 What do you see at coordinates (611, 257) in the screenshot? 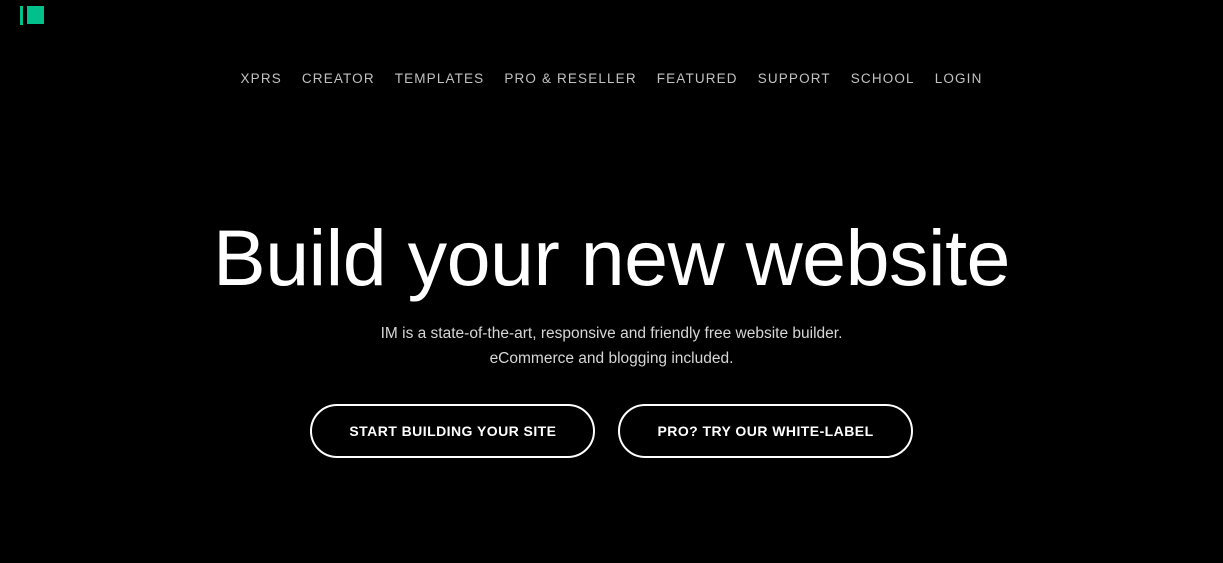
I see `page-title: Build your new website` at bounding box center [611, 257].